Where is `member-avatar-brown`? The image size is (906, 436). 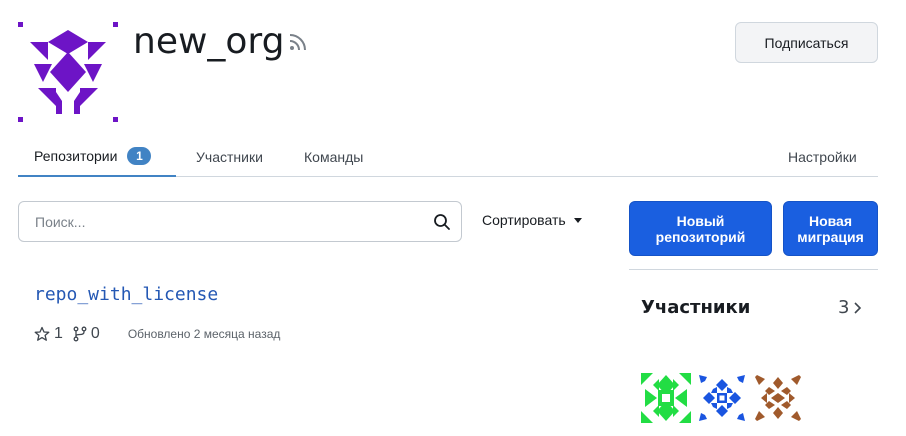 member-avatar-brown is located at coordinates (778, 398).